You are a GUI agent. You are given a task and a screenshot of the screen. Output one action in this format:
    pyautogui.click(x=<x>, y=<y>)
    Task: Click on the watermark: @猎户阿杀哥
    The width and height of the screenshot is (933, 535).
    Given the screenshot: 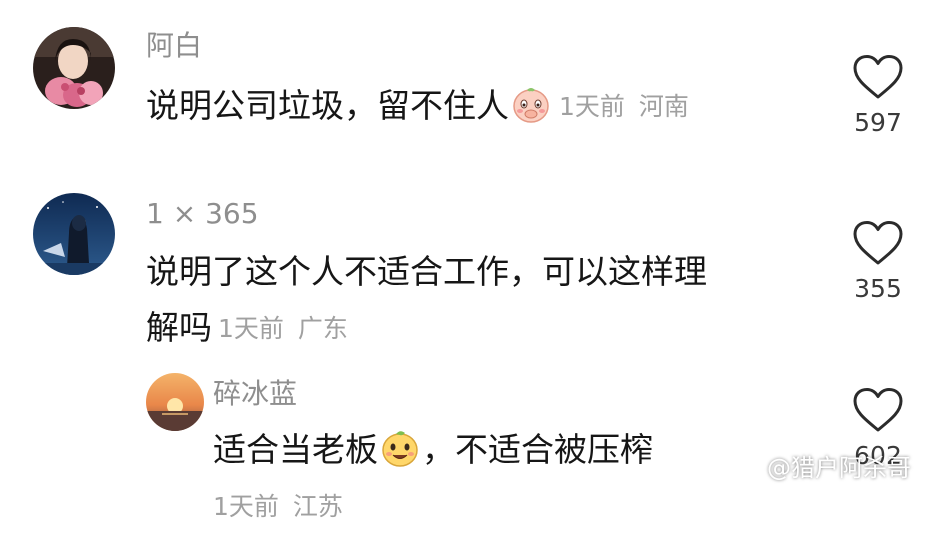 What is the action you would take?
    pyautogui.click(x=823, y=468)
    